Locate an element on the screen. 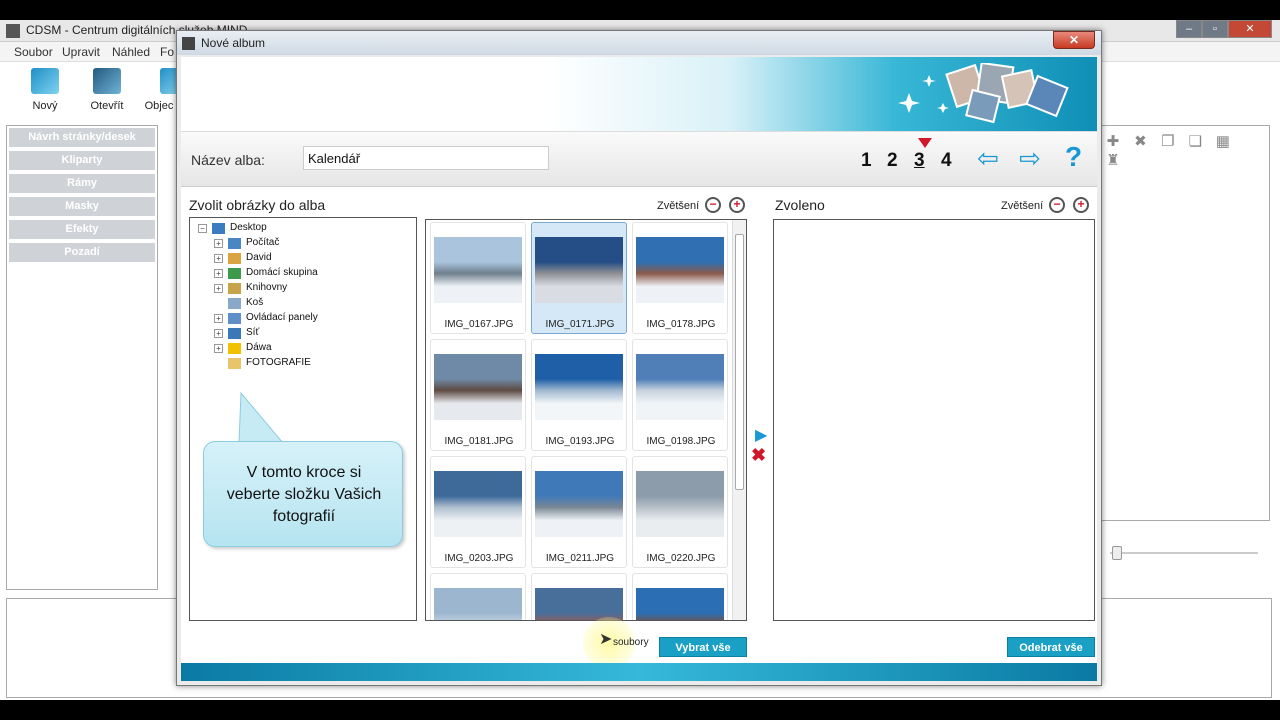 Image resolution: width=1280 pixels, height=720 pixels. tree-expander-1: + is located at coordinates (218, 243).